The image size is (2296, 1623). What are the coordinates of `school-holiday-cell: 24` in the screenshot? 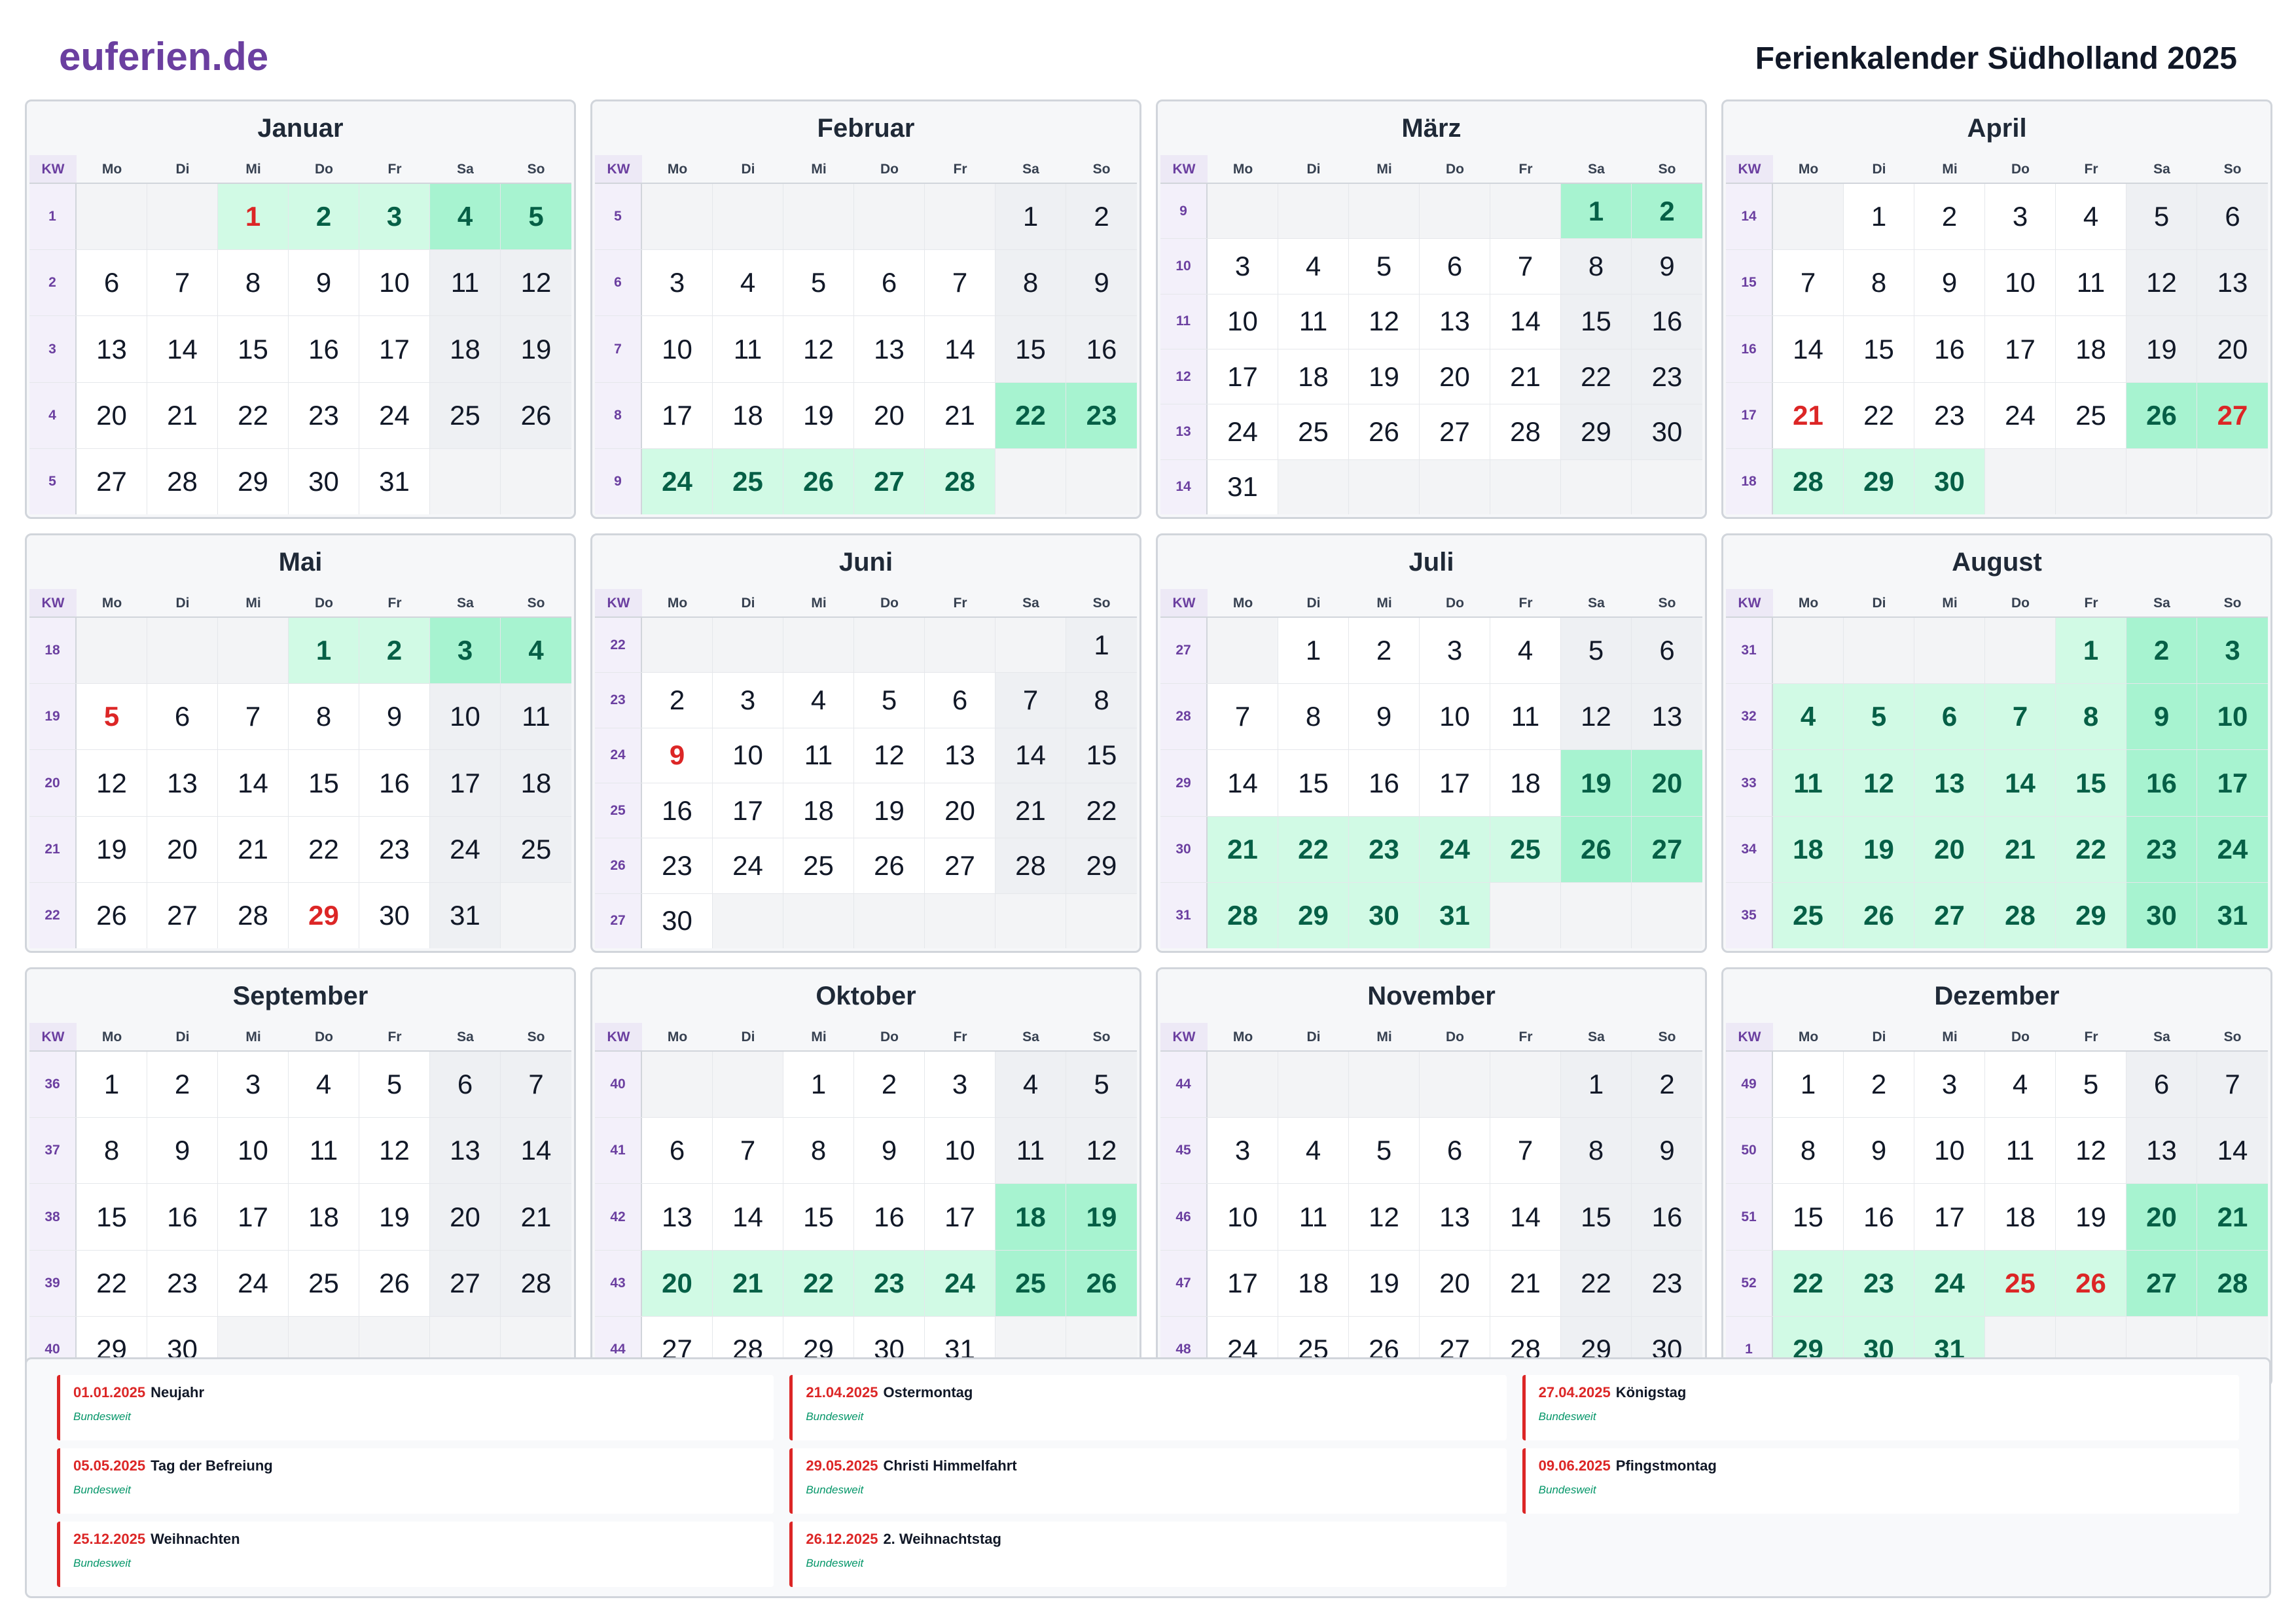 It's located at (677, 481).